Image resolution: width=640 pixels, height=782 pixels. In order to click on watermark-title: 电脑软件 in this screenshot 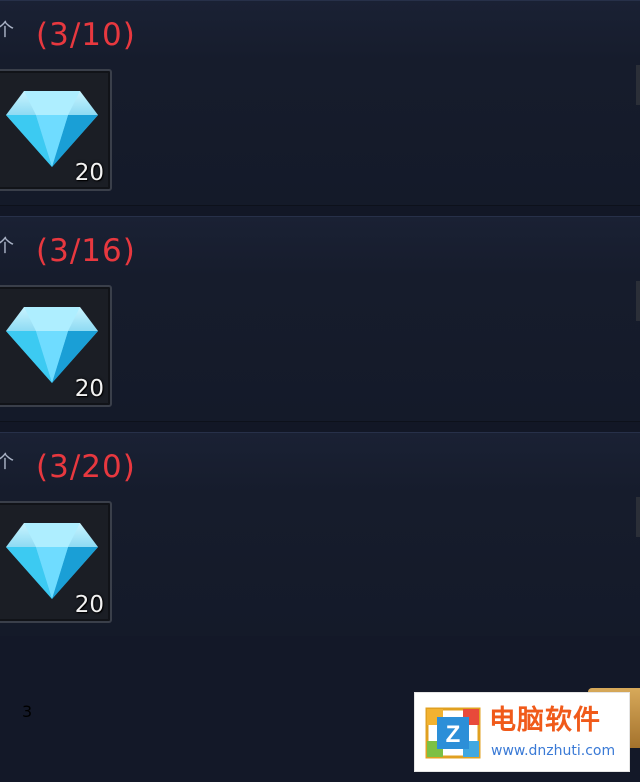, I will do `click(545, 720)`.